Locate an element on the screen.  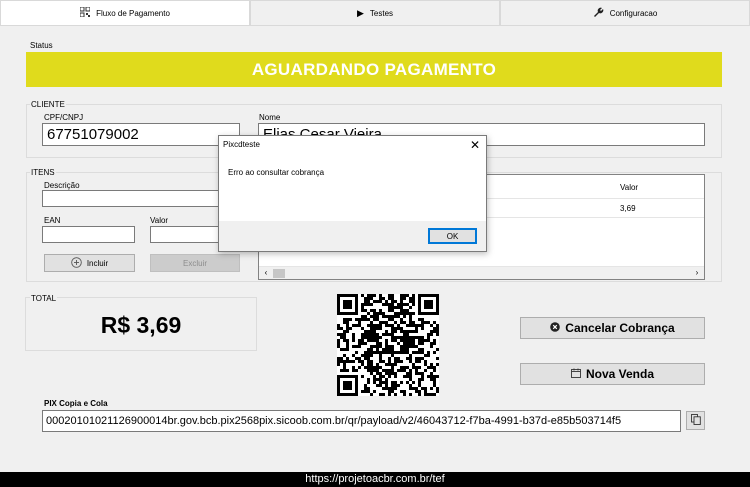
tab-testes: ▶ Testes is located at coordinates (375, 12).